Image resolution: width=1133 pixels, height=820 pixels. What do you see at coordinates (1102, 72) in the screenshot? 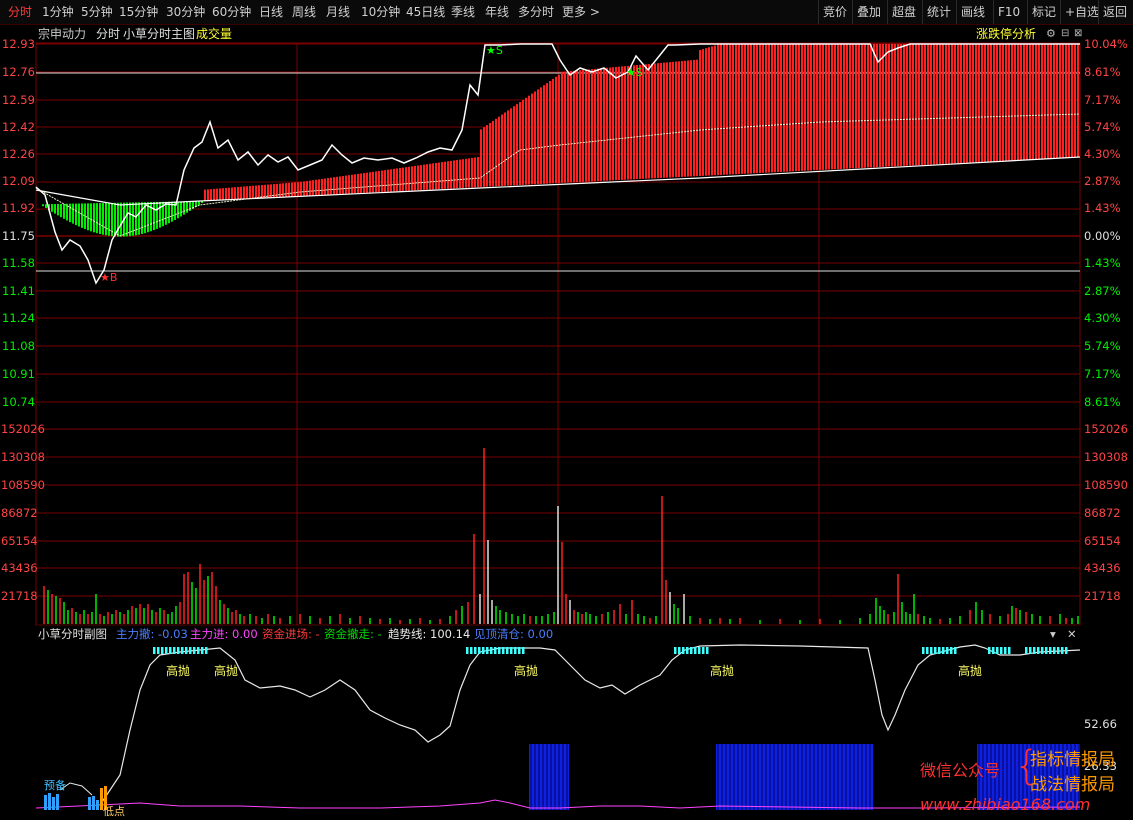
I see `percent-tick: 8.61%` at bounding box center [1102, 72].